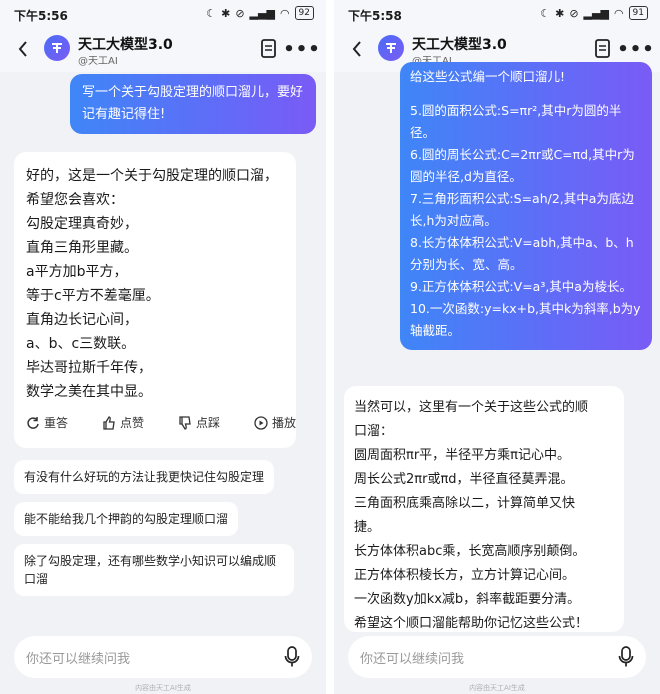 This screenshot has height=694, width=660. What do you see at coordinates (466, 176) in the screenshot?
I see `user-message-line: 圆的半径,d为直径。` at bounding box center [466, 176].